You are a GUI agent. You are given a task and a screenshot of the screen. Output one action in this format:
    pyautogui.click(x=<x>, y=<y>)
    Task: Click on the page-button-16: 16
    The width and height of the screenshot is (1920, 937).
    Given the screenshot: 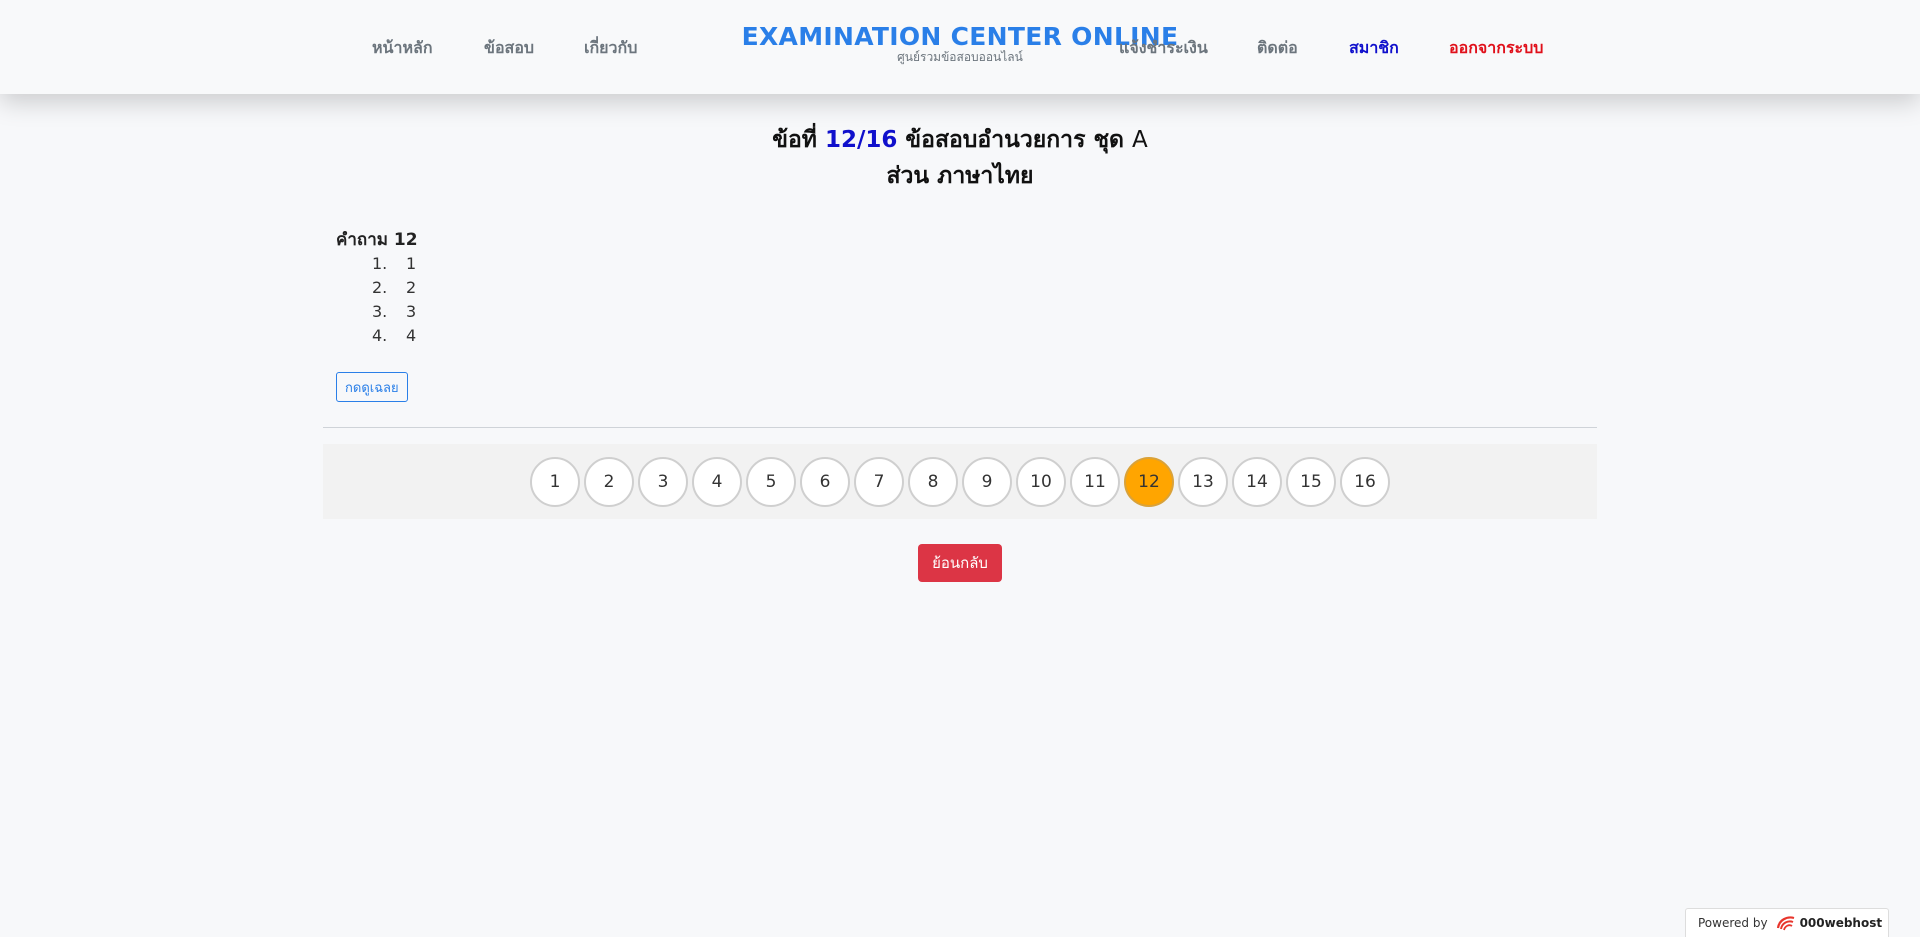 What is the action you would take?
    pyautogui.click(x=1365, y=481)
    